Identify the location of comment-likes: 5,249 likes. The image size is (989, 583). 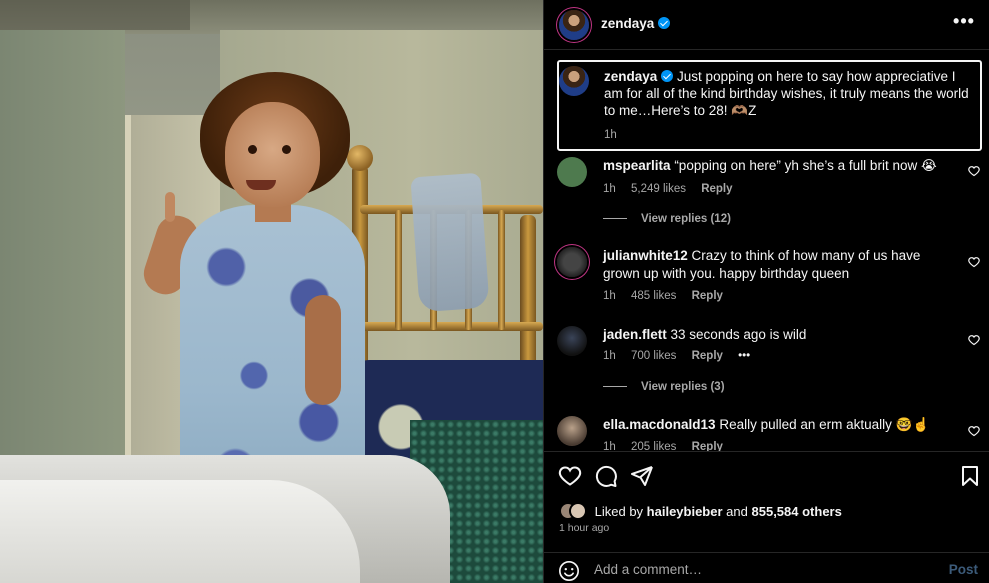
(658, 189).